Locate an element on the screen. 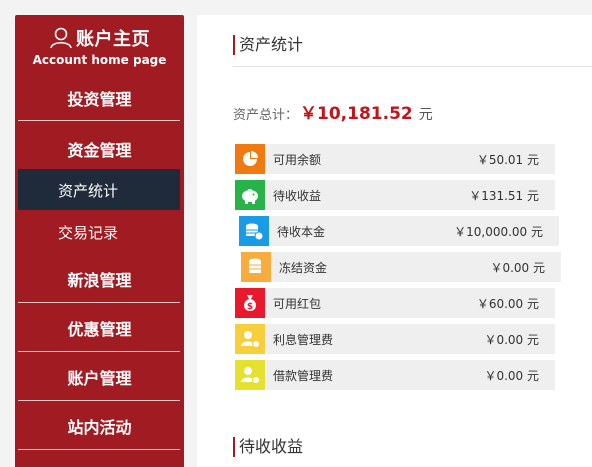 The width and height of the screenshot is (592, 467). menu-sina: 新浪管理 is located at coordinates (99, 277).